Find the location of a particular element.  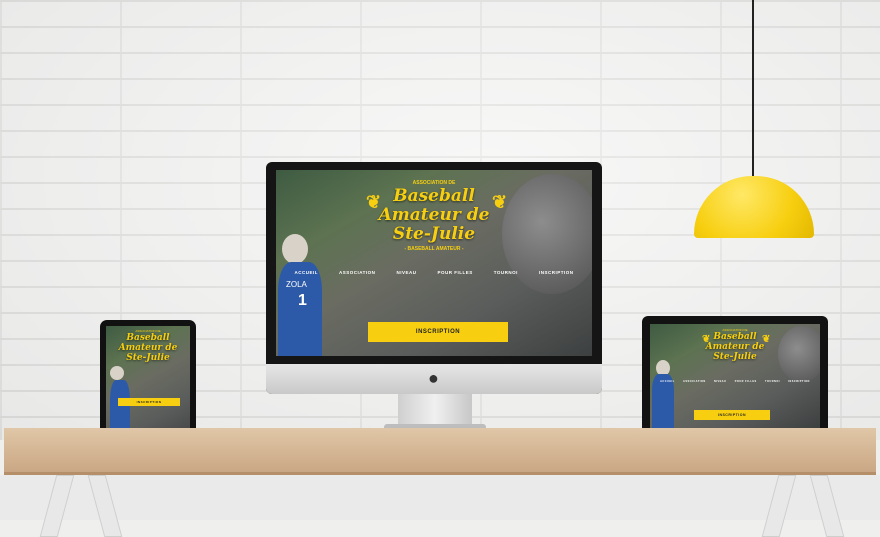

nav-item-accueil: ACCUEIL is located at coordinates (307, 272).